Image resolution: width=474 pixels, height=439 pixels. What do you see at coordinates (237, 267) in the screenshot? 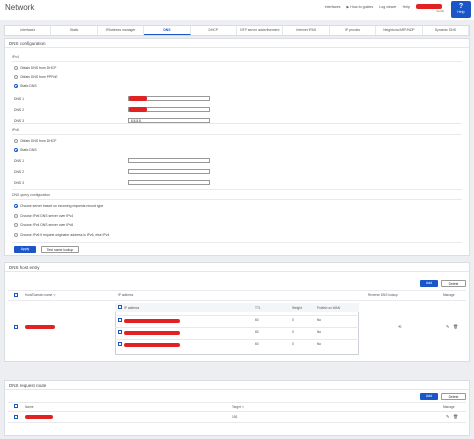
I see `dns-host-entry-title: DNS host entry` at bounding box center [237, 267].